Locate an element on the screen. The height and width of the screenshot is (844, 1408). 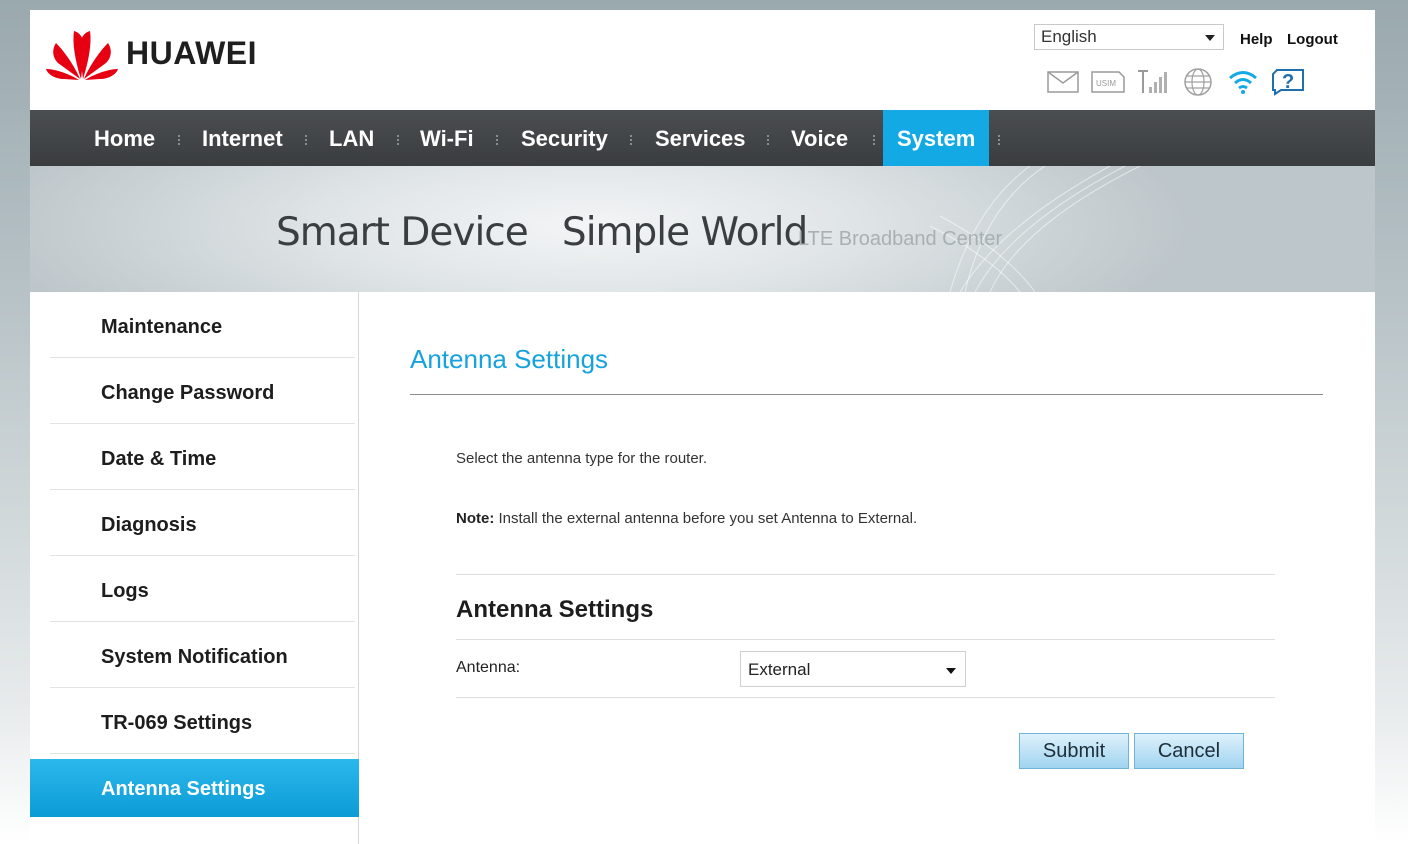
nav-home: Home is located at coordinates (124, 138).